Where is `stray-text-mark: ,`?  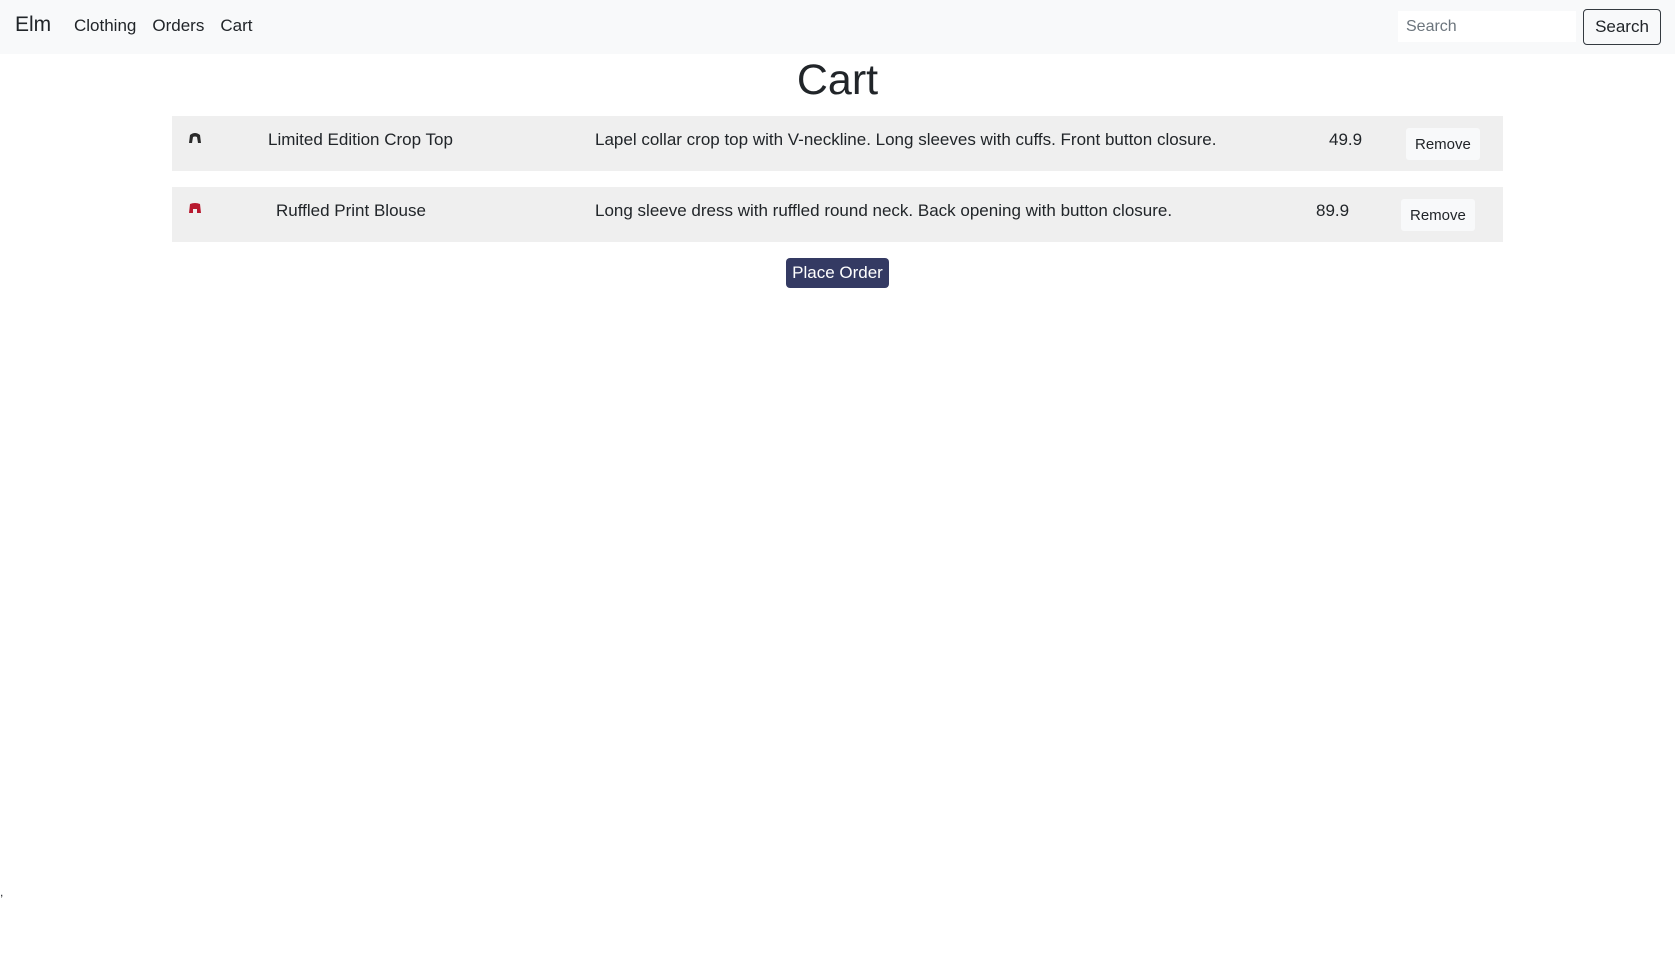 stray-text-mark: , is located at coordinates (2, 892).